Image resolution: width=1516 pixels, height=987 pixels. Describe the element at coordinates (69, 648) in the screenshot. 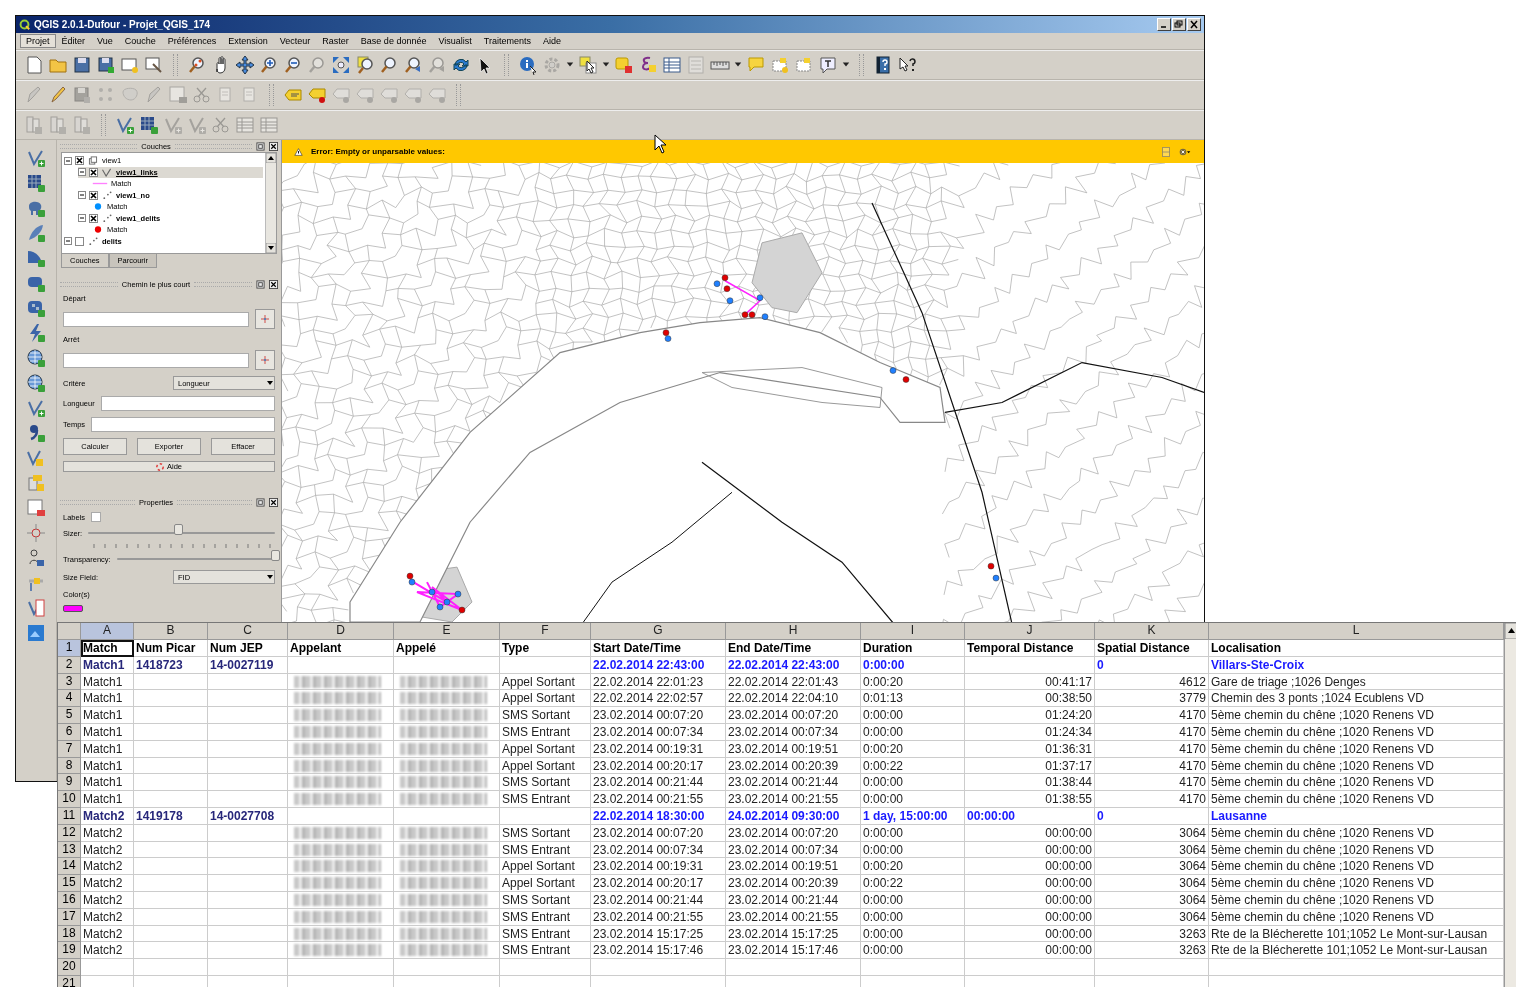

I see `row-header: 1` at that location.